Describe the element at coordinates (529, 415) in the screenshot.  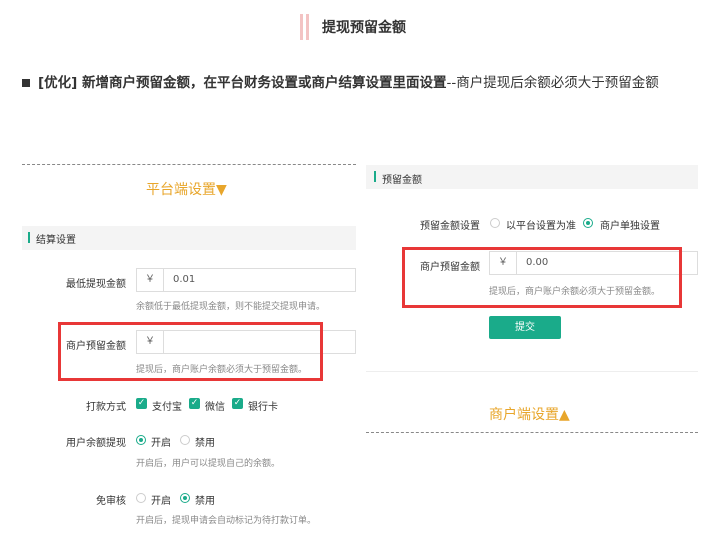
I see `merchant-caption: 商户端设置▲` at that location.